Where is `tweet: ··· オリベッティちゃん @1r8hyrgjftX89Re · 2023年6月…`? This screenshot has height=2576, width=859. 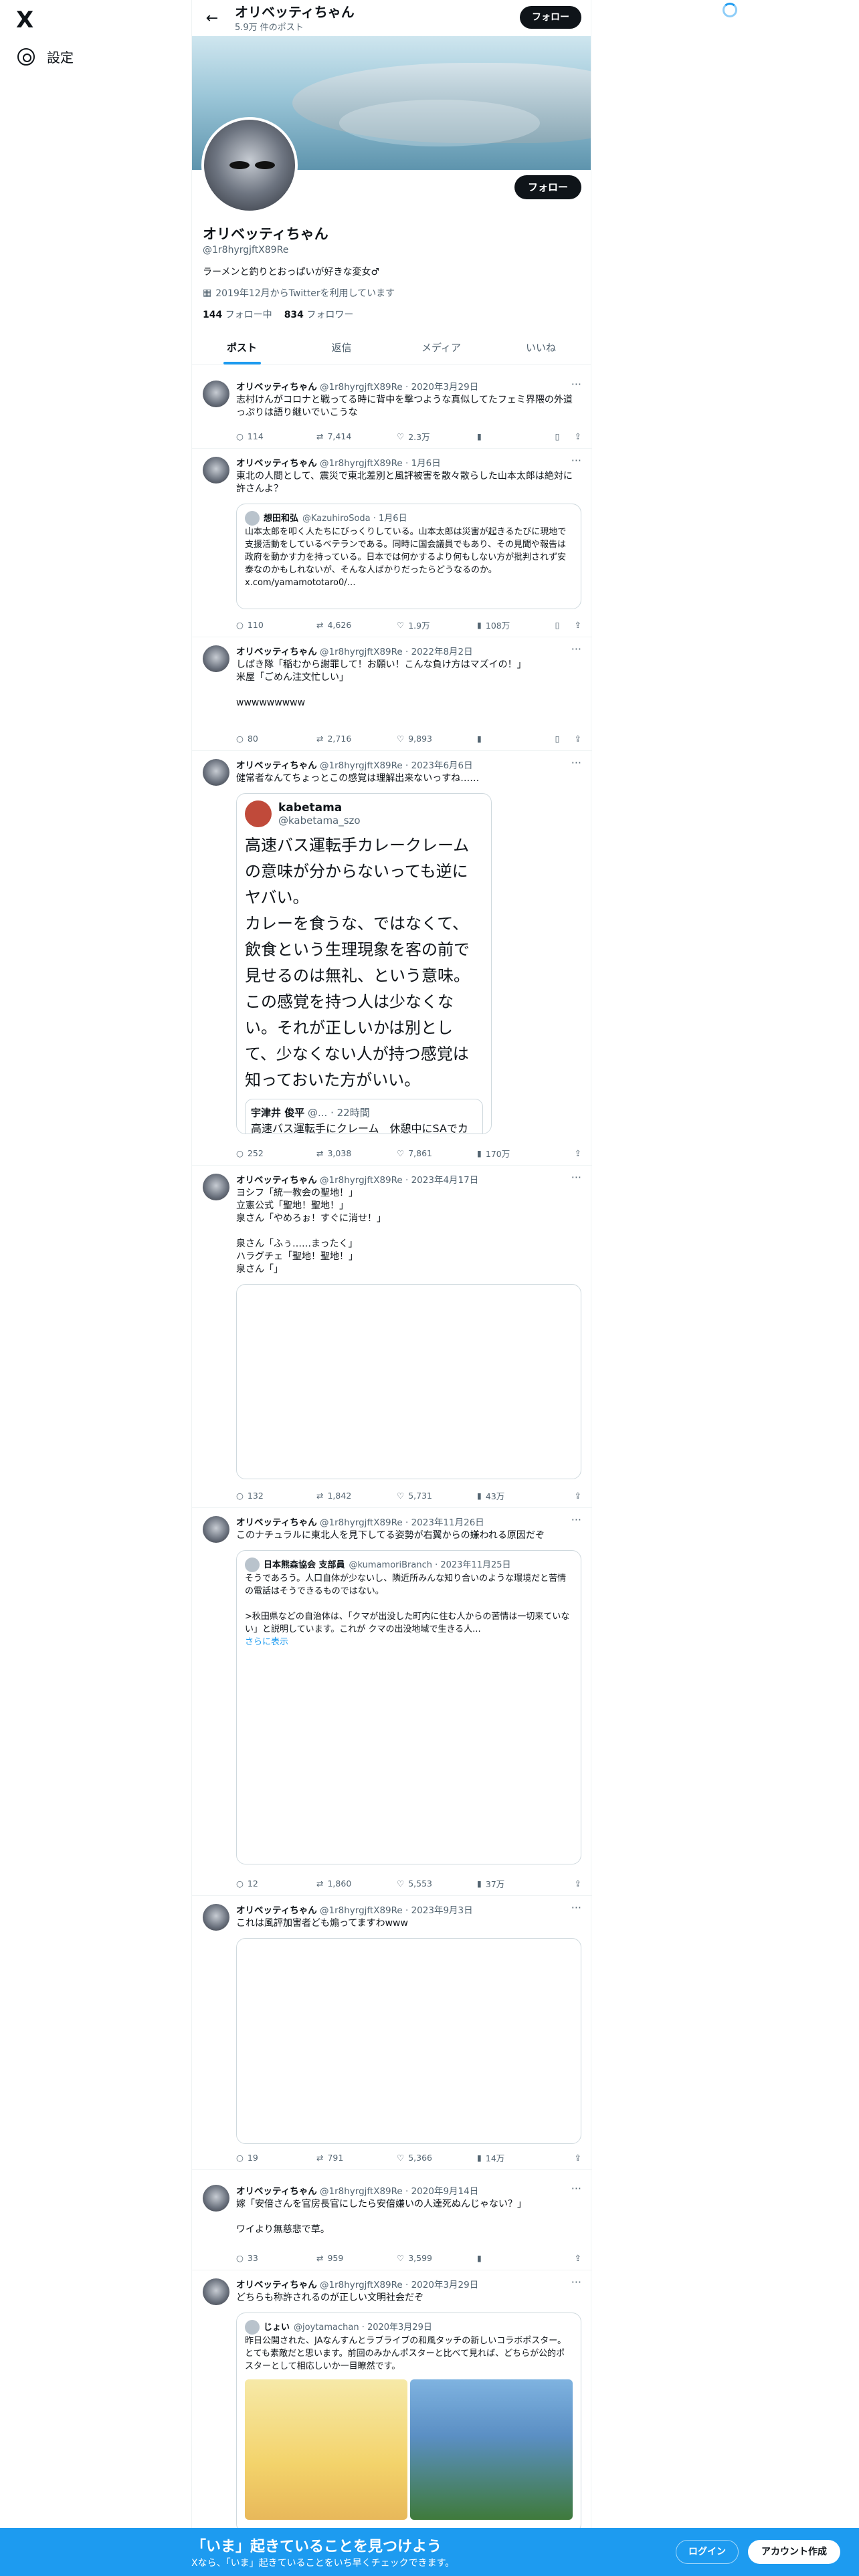 tweet: ··· オリベッティちゃん @1r8hyrgjftX89Re · 2023年6月… is located at coordinates (392, 958).